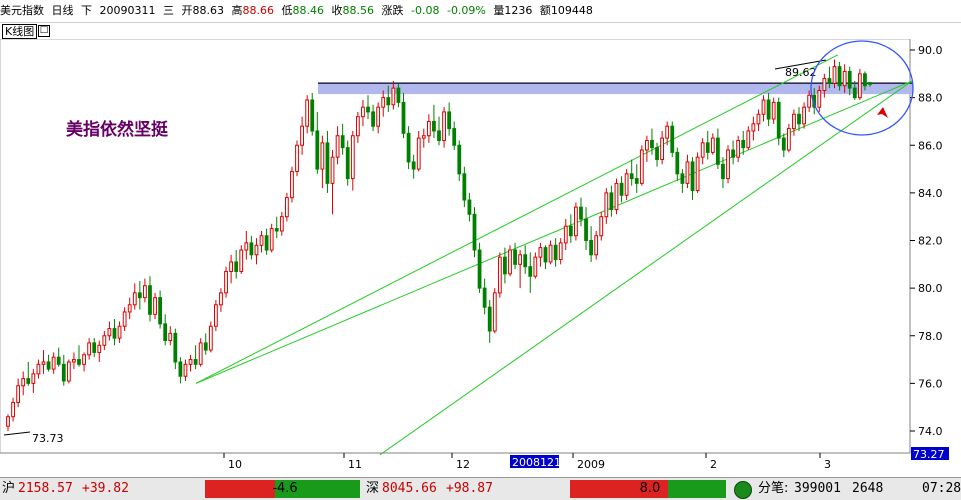 This screenshot has width=961, height=500. What do you see at coordinates (308, 10) in the screenshot?
I see `low-value: 88.46` at bounding box center [308, 10].